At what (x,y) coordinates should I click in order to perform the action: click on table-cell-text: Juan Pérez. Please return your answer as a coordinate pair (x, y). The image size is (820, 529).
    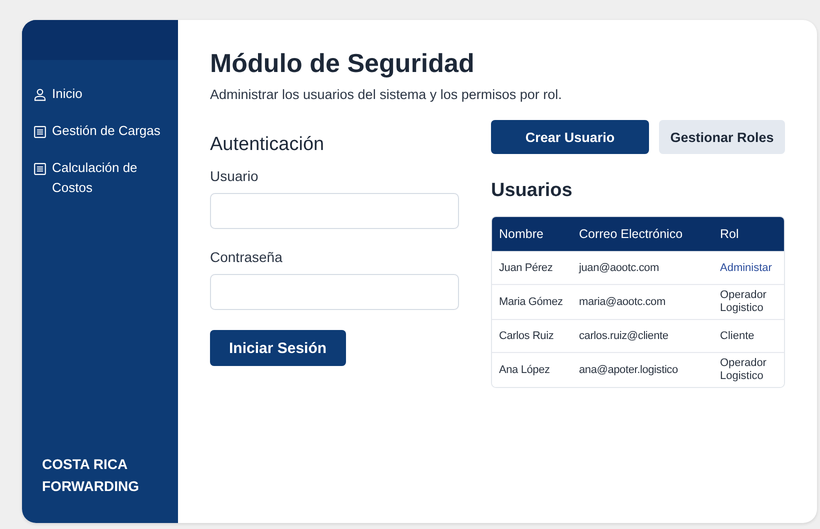
    Looking at the image, I should click on (526, 268).